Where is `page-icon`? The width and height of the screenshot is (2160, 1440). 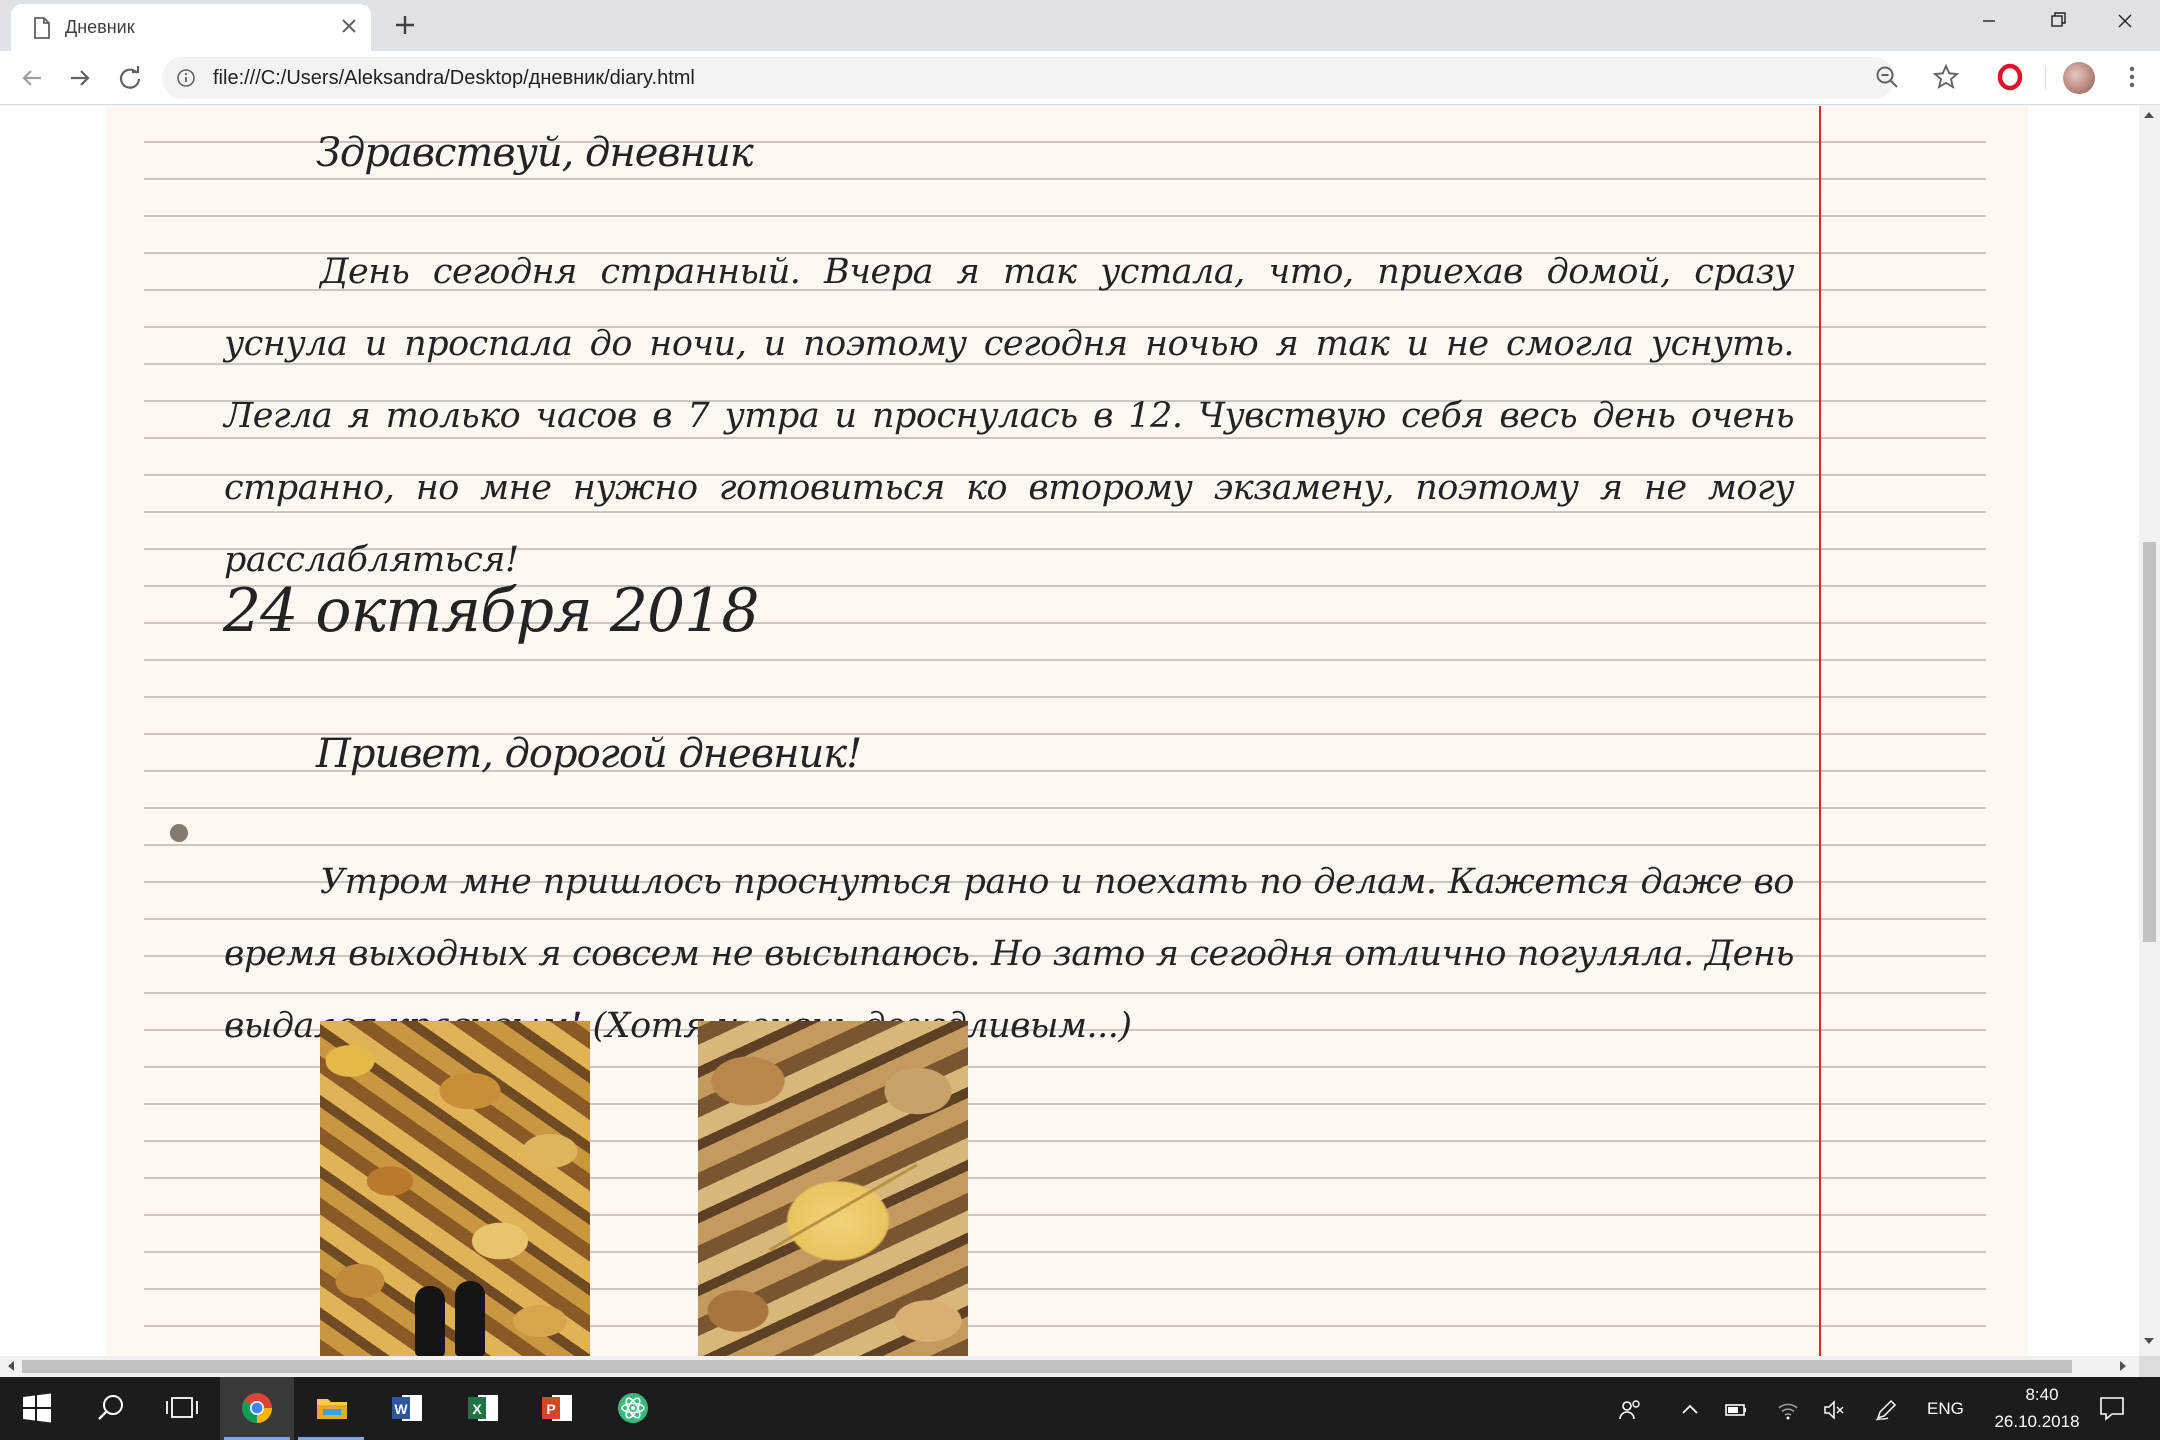
page-icon is located at coordinates (42, 28).